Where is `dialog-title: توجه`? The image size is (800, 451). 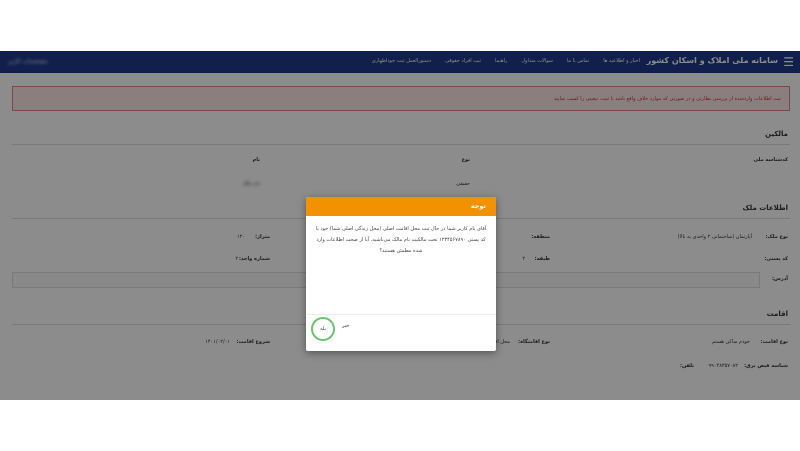
dialog-title: توجه is located at coordinates (401, 206).